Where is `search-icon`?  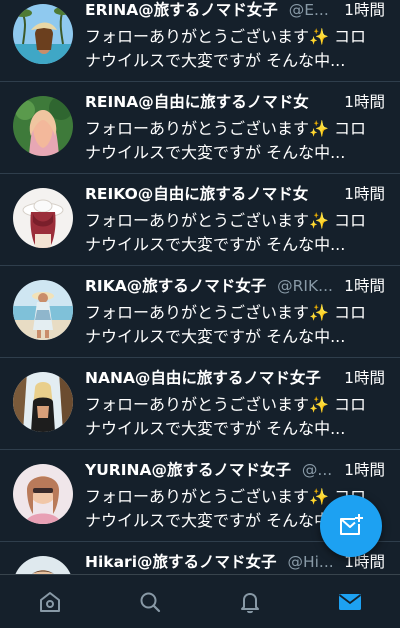 search-icon is located at coordinates (150, 602).